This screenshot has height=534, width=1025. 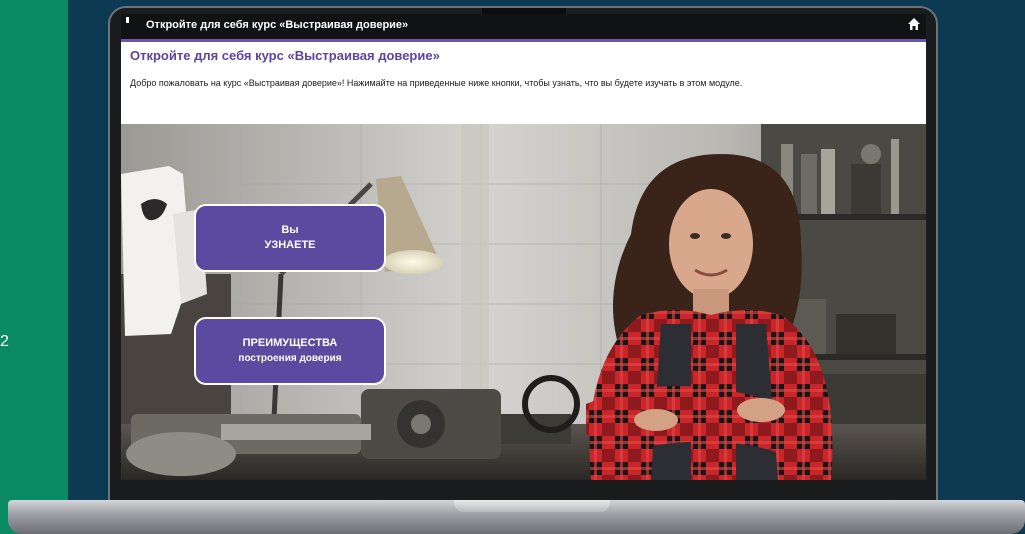 I want to click on green-side-panel, so click(x=34, y=267).